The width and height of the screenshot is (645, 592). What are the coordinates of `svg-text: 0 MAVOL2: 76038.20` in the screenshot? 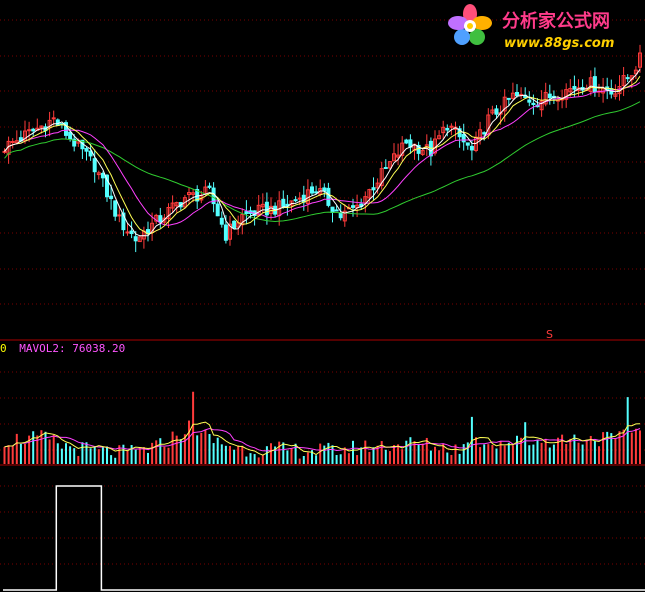 It's located at (62, 348).